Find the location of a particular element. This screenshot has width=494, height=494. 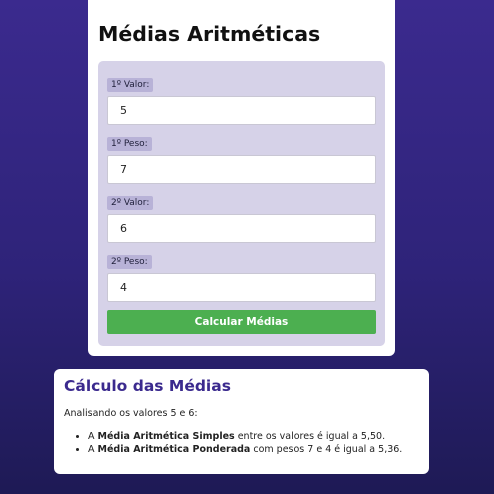

value2-input is located at coordinates (241, 228).